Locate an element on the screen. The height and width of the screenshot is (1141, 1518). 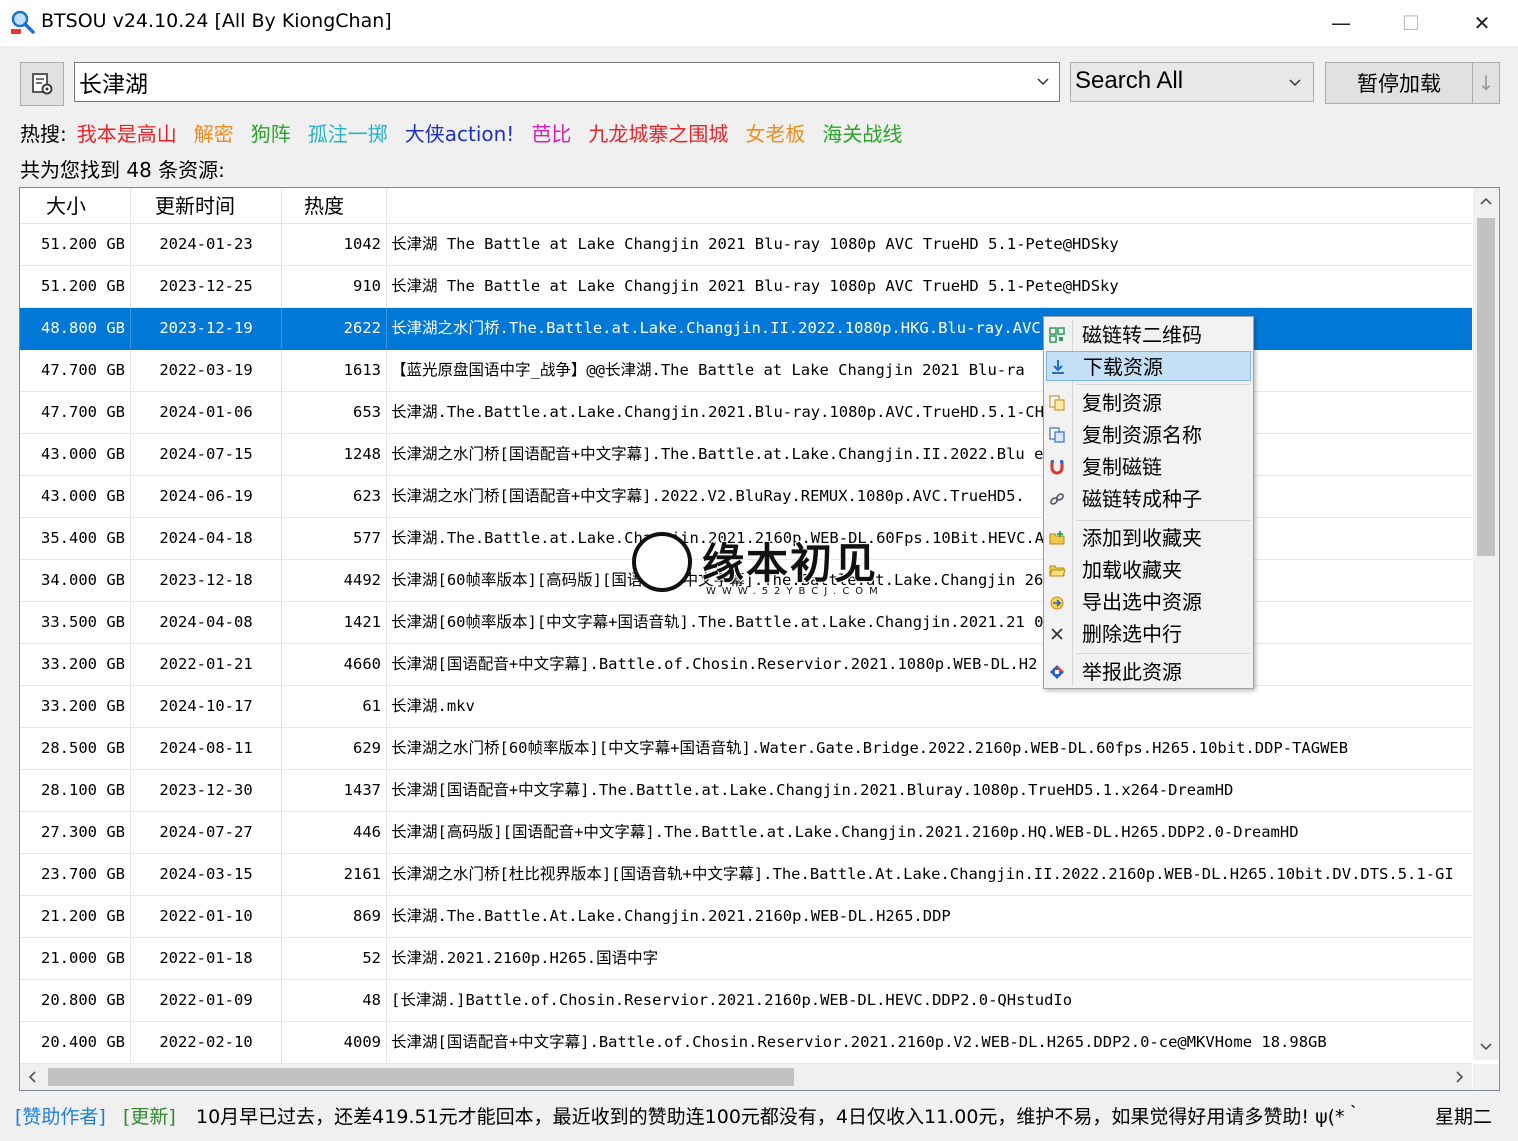
column-header-size: 大小 is located at coordinates (75, 206).